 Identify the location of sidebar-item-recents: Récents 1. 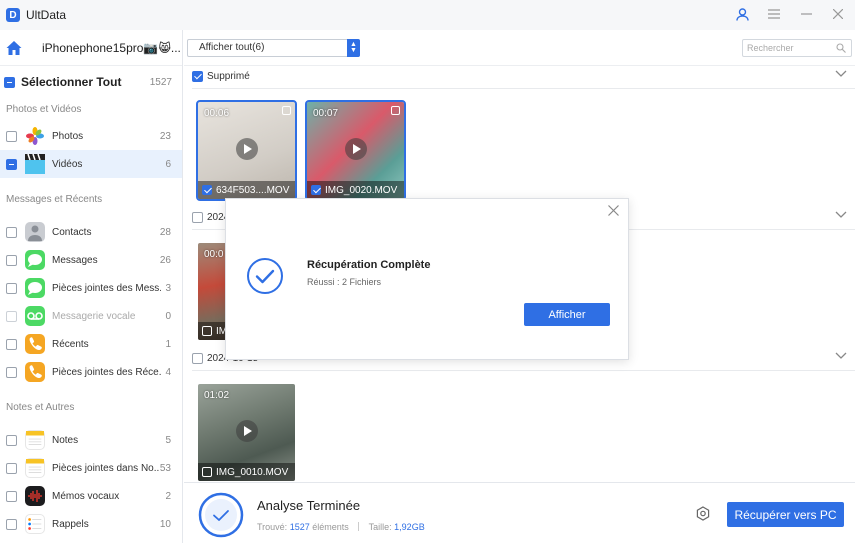
(91, 344).